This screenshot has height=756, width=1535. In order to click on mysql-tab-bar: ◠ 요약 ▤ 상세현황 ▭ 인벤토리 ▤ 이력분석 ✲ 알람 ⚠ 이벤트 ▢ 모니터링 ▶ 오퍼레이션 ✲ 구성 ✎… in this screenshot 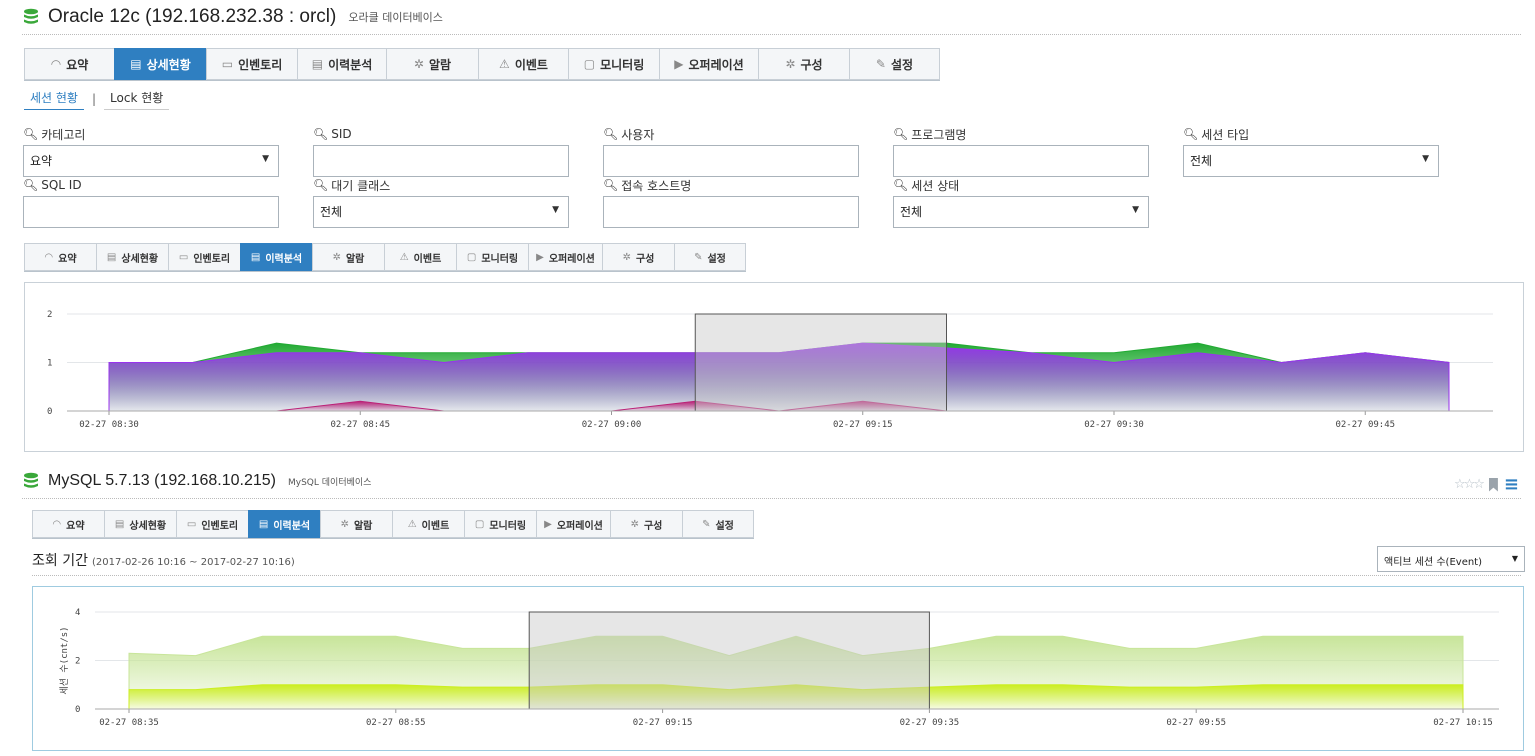, I will do `click(393, 524)`.